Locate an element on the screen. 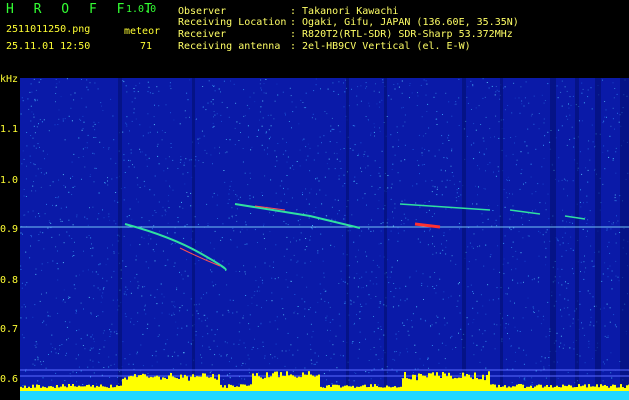 Image resolution: width=629 pixels, height=400 pixels. meteor-count: 71 is located at coordinates (146, 46).